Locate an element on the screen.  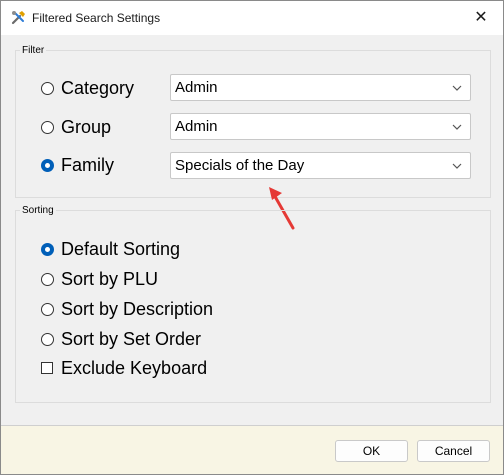
exclude-keyboard-label: Exclude Keyboard is located at coordinates (134, 367).